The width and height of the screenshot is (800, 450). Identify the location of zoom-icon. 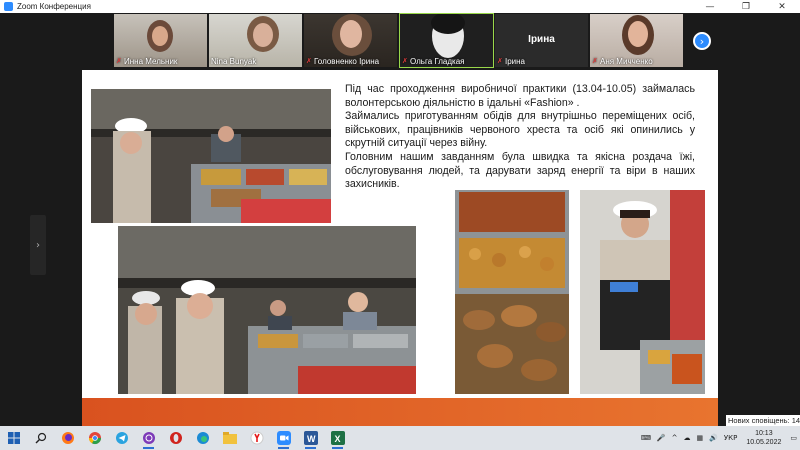
(283, 438).